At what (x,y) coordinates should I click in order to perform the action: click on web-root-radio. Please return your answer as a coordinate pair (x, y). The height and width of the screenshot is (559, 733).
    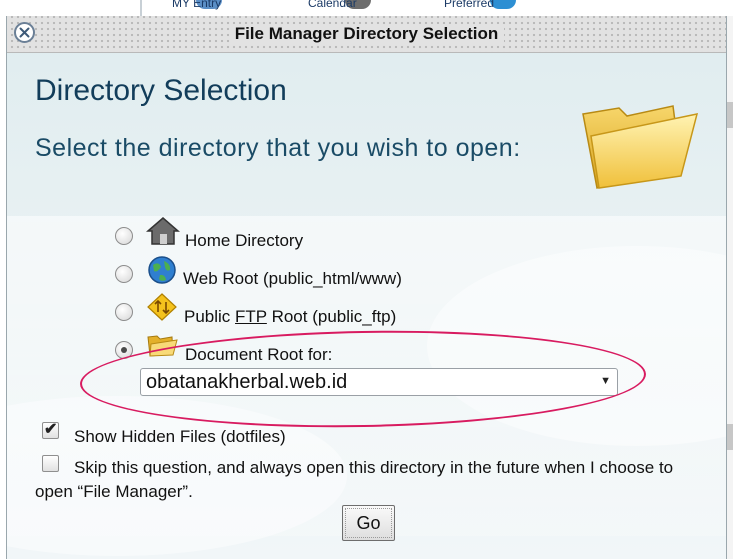
    Looking at the image, I should click on (124, 274).